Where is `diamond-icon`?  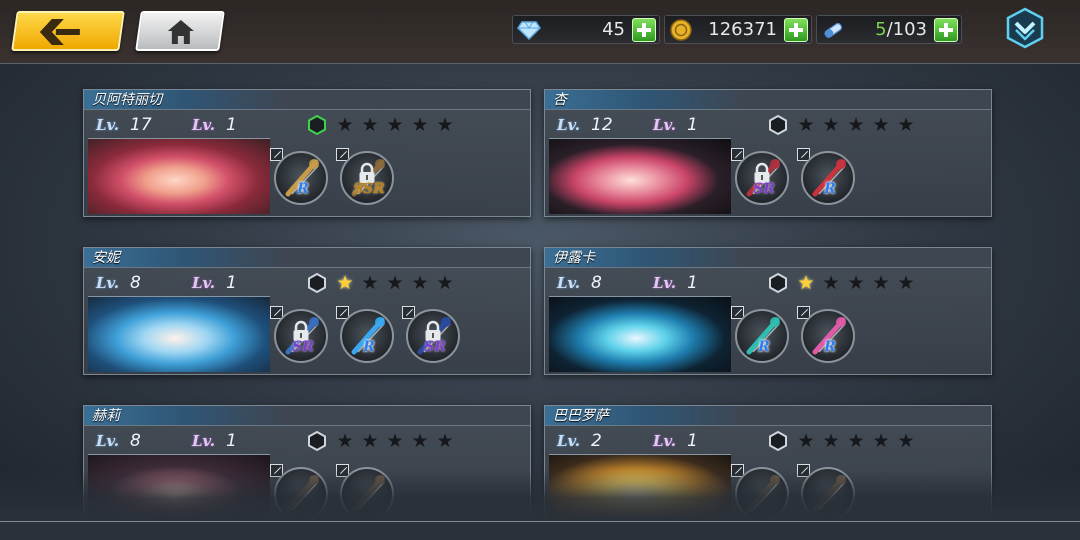 diamond-icon is located at coordinates (529, 31).